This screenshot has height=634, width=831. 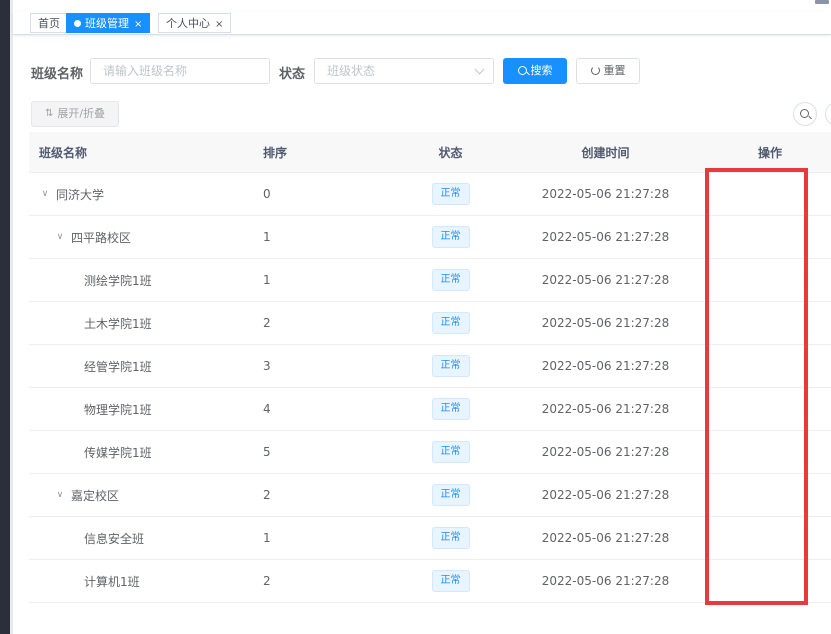 I want to click on cell-class-name: 经管学院1班, so click(x=142, y=366).